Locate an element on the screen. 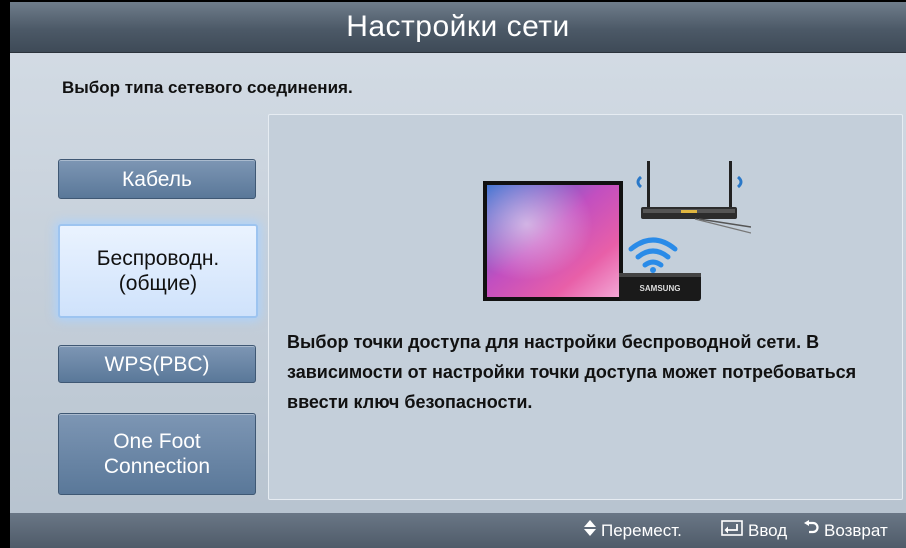 This screenshot has width=906, height=548. enter-hint: Ввод is located at coordinates (754, 530).